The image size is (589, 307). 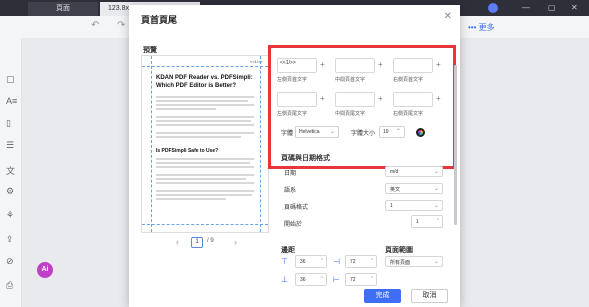 I want to click on margin-bottom-icon: ⊥, so click(x=284, y=279).